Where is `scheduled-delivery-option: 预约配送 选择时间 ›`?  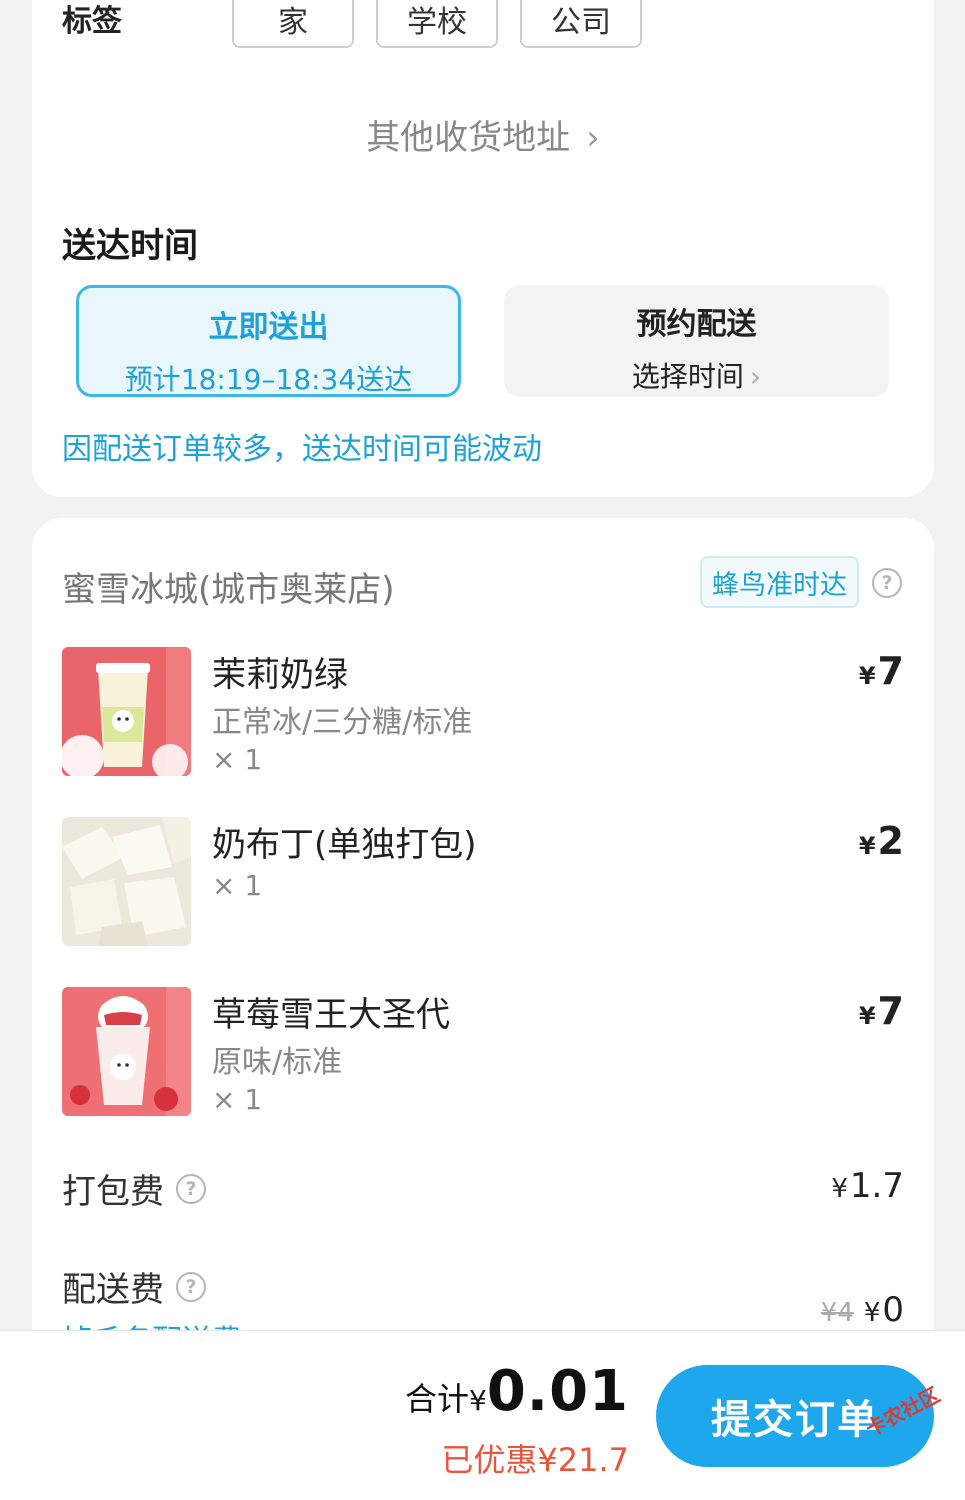
scheduled-delivery-option: 预约配送 选择时间 › is located at coordinates (696, 341).